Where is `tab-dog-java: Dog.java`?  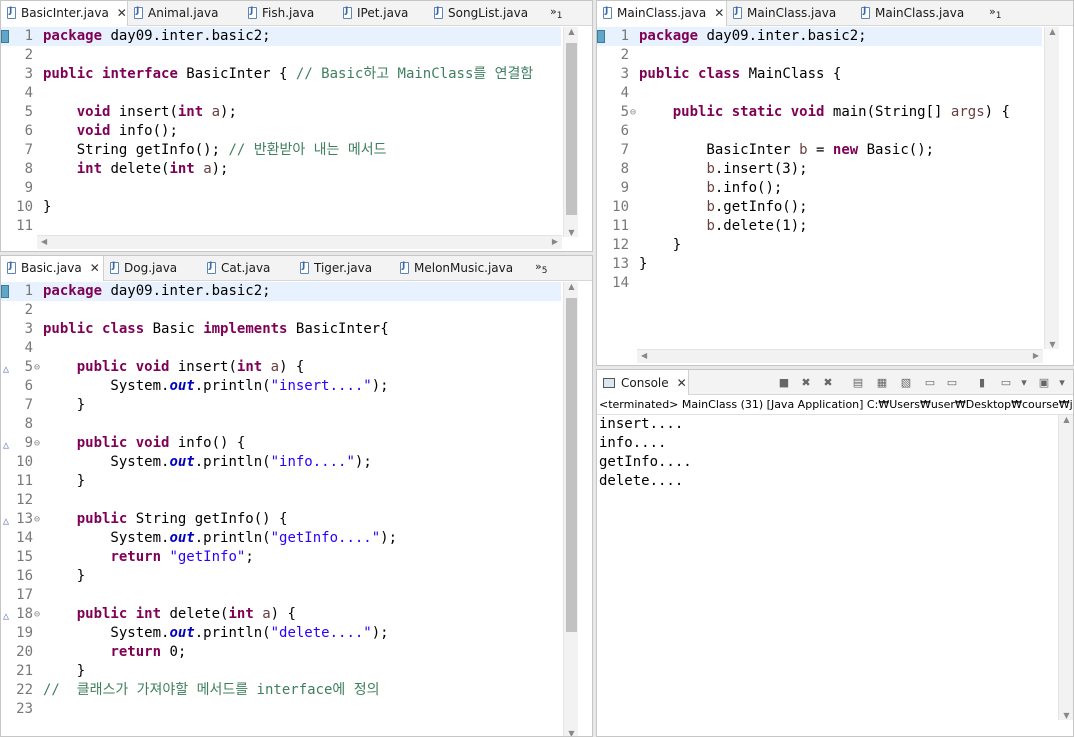 tab-dog-java: Dog.java is located at coordinates (152, 268).